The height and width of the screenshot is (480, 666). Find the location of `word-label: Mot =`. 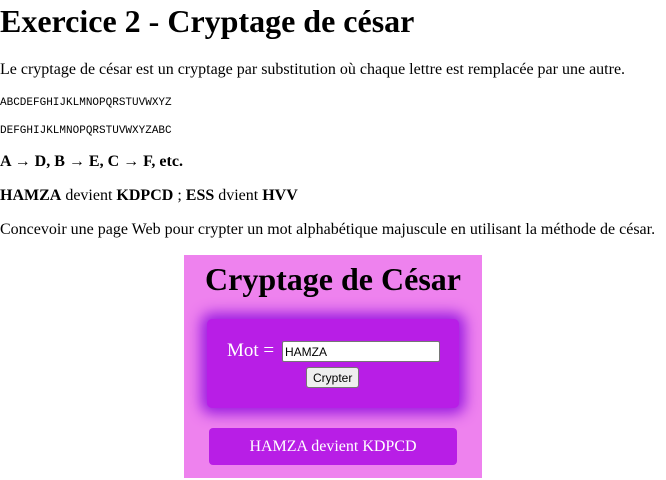

word-label: Mot = is located at coordinates (251, 350).